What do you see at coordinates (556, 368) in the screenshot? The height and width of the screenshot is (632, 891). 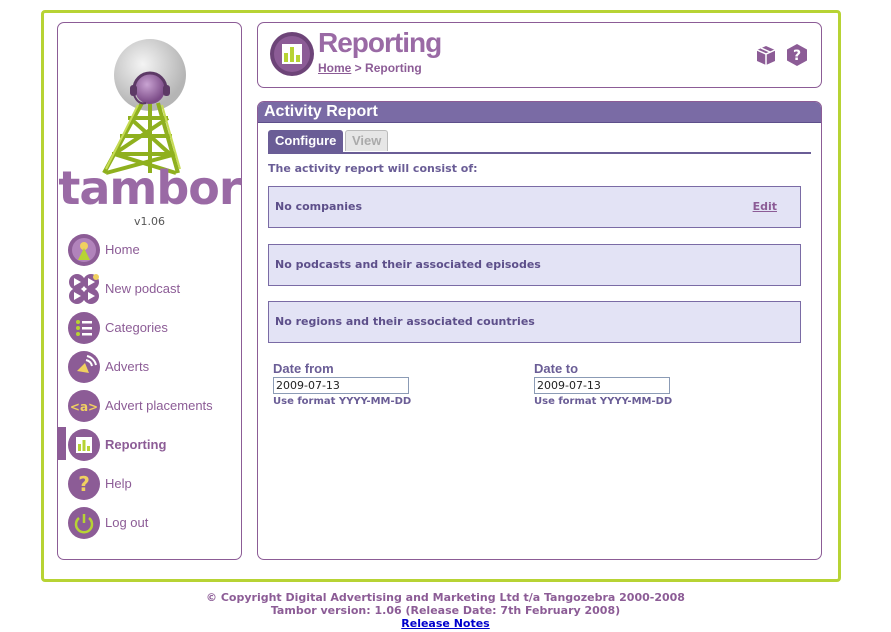 I see `date-to-label: Date to` at bounding box center [556, 368].